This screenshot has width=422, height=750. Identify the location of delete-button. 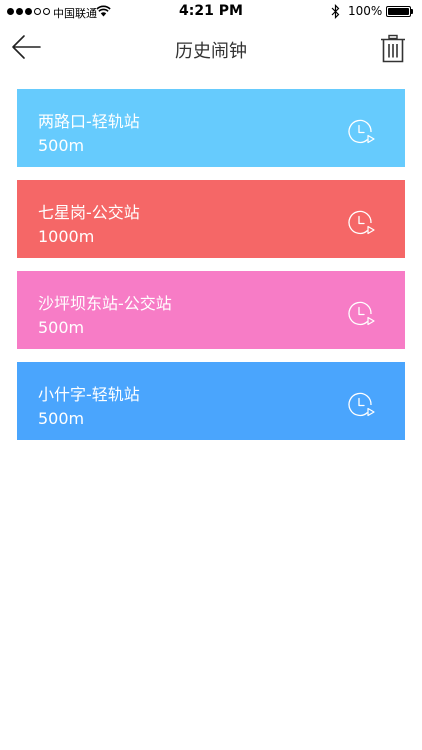
(393, 49).